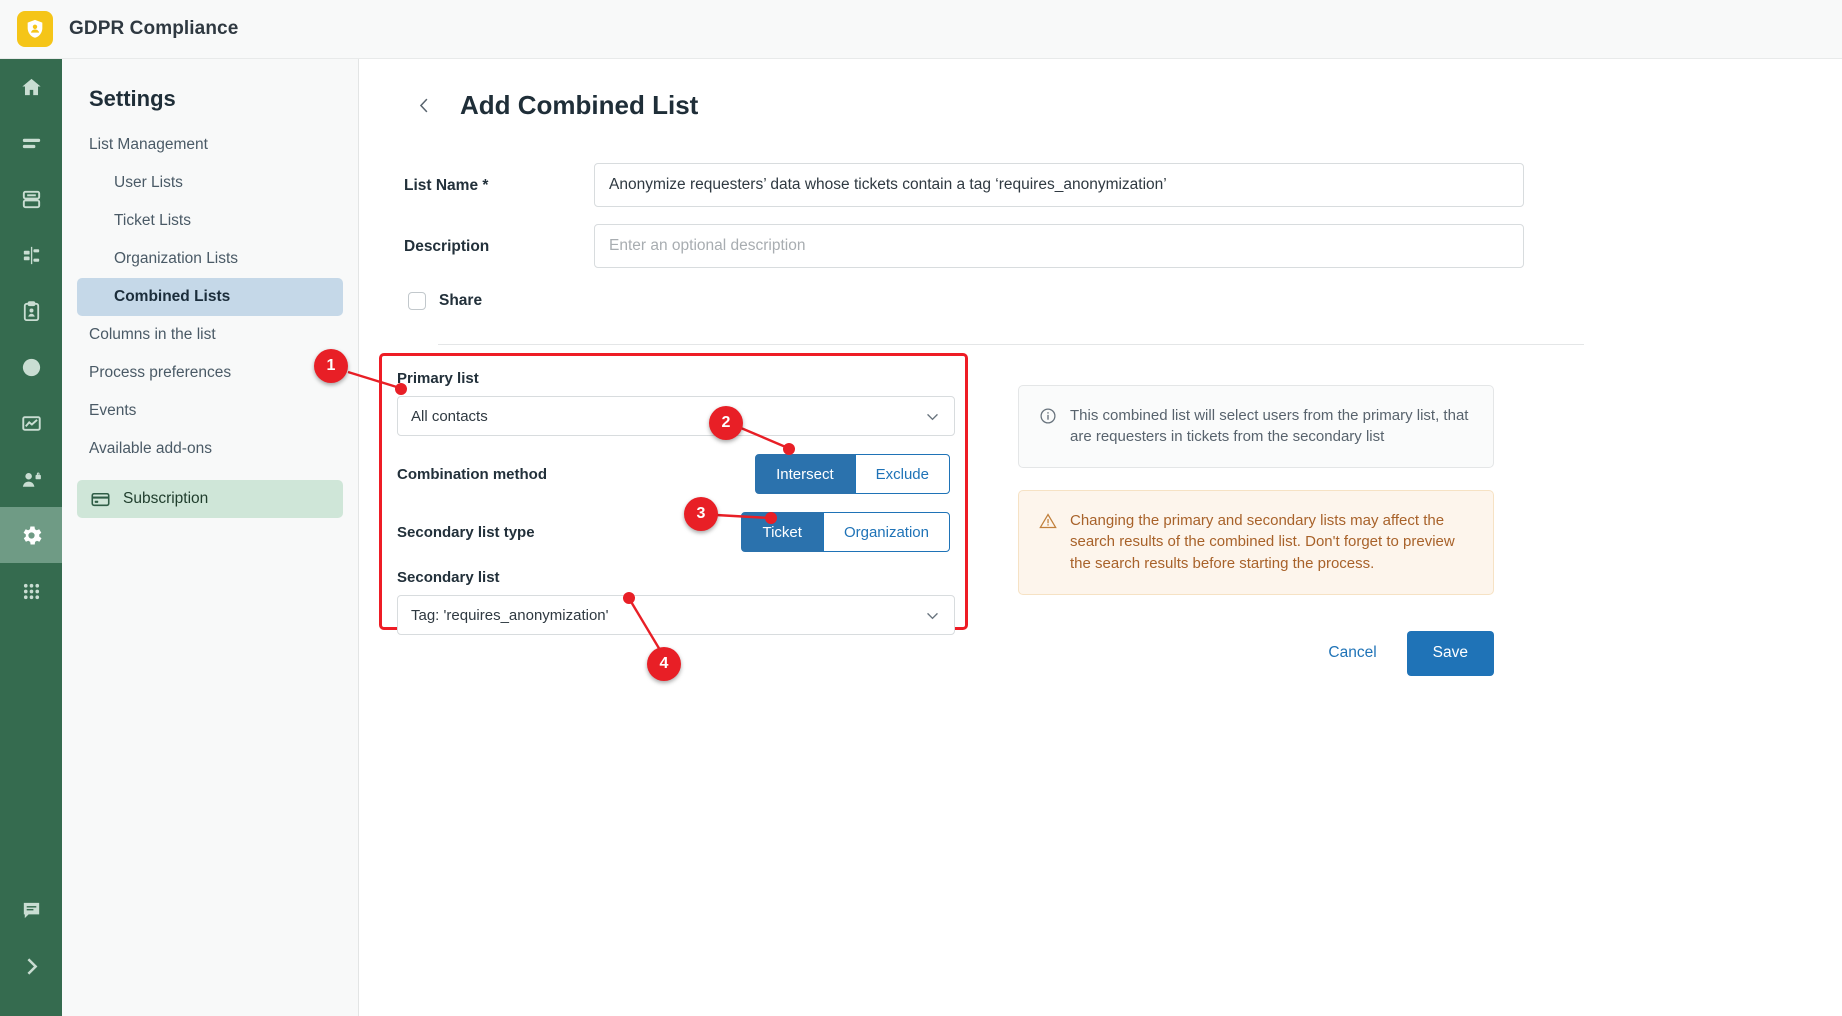  What do you see at coordinates (664, 664) in the screenshot?
I see `callout-4: 4` at bounding box center [664, 664].